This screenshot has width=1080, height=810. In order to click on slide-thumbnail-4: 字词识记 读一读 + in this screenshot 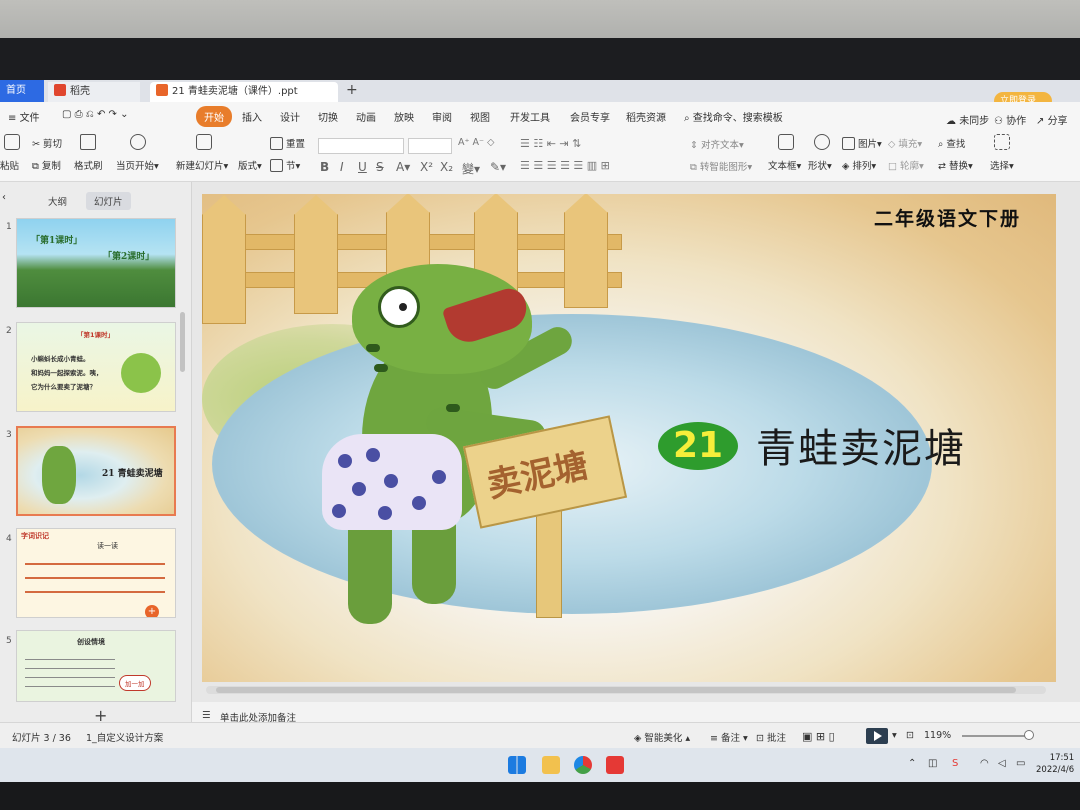, I will do `click(96, 573)`.